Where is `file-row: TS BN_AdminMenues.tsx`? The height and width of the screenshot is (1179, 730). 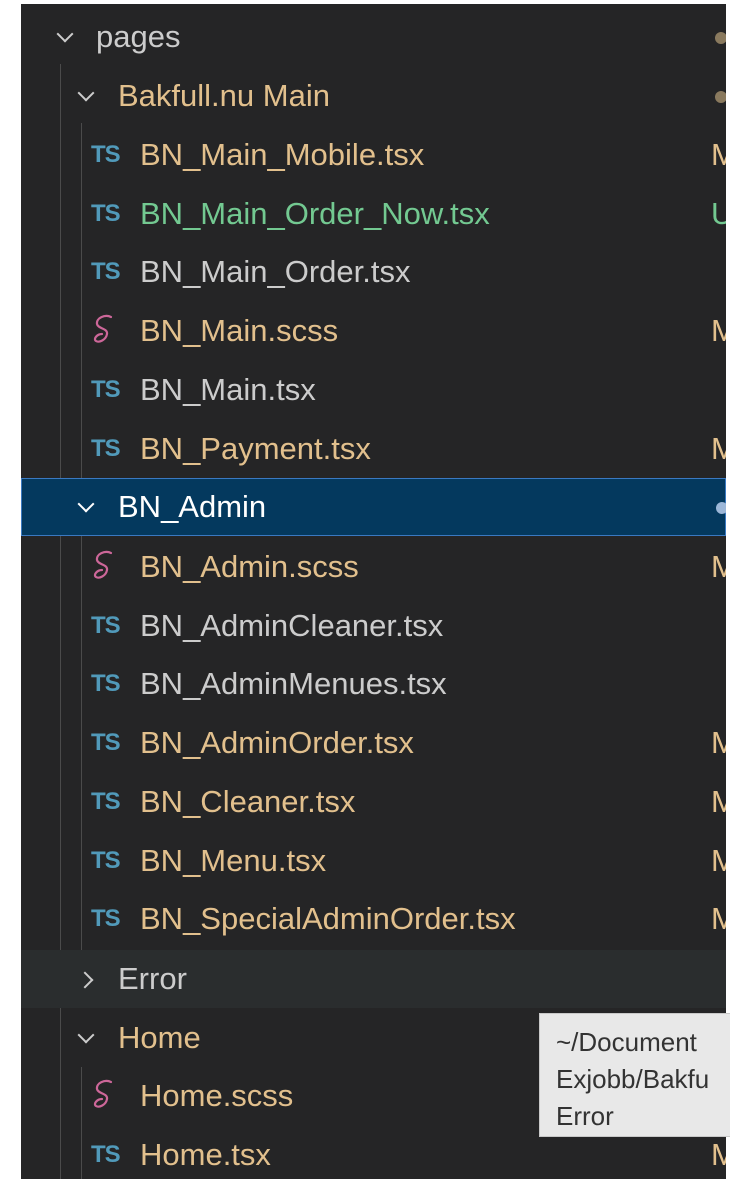
file-row: TS BN_AdminMenues.tsx is located at coordinates (373, 684).